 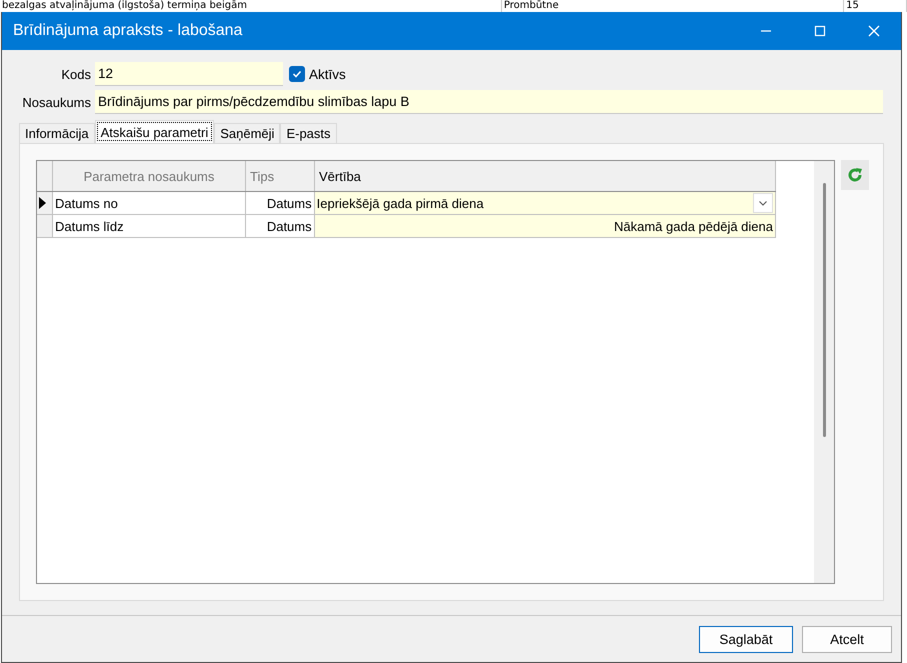 What do you see at coordinates (545, 203) in the screenshot?
I see `value-cell: Iepriekšējā gada pirmā diena` at bounding box center [545, 203].